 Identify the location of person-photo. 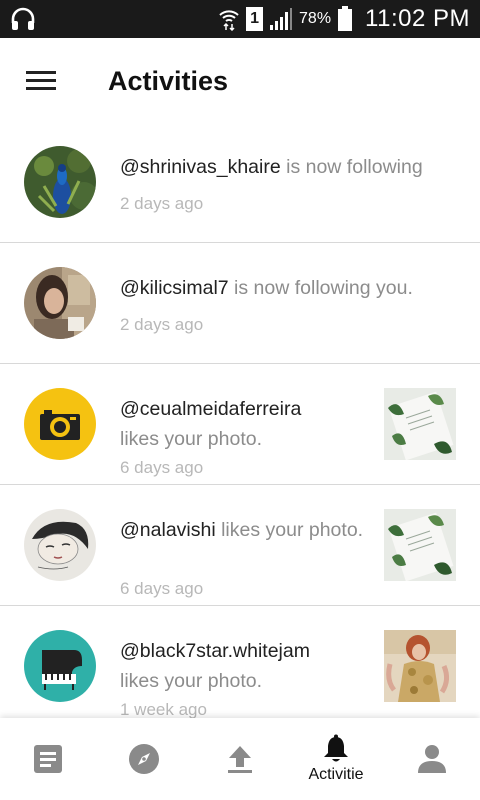
(60, 303).